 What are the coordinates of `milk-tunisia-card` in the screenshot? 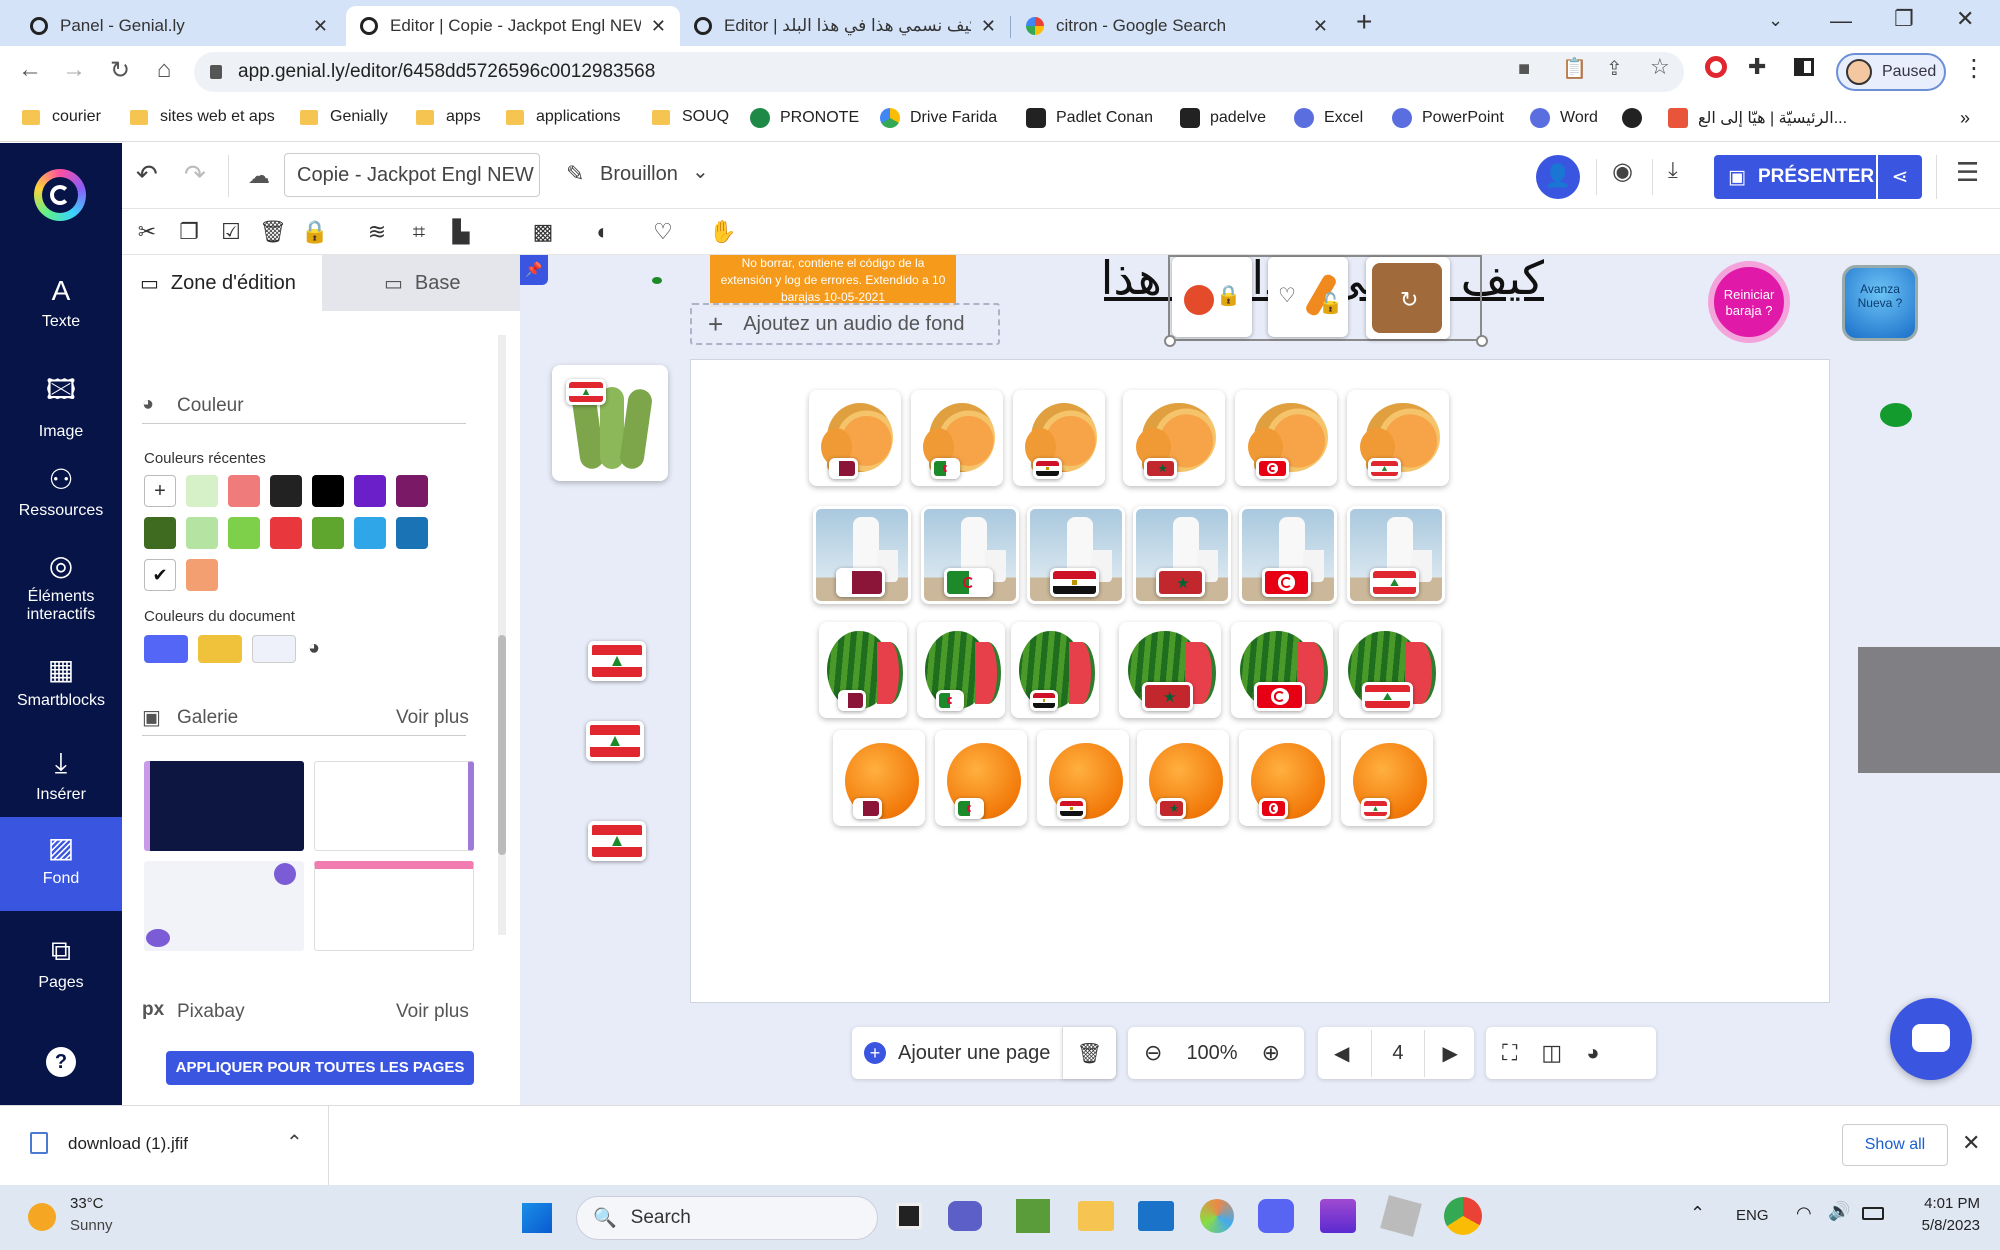 It's located at (1288, 555).